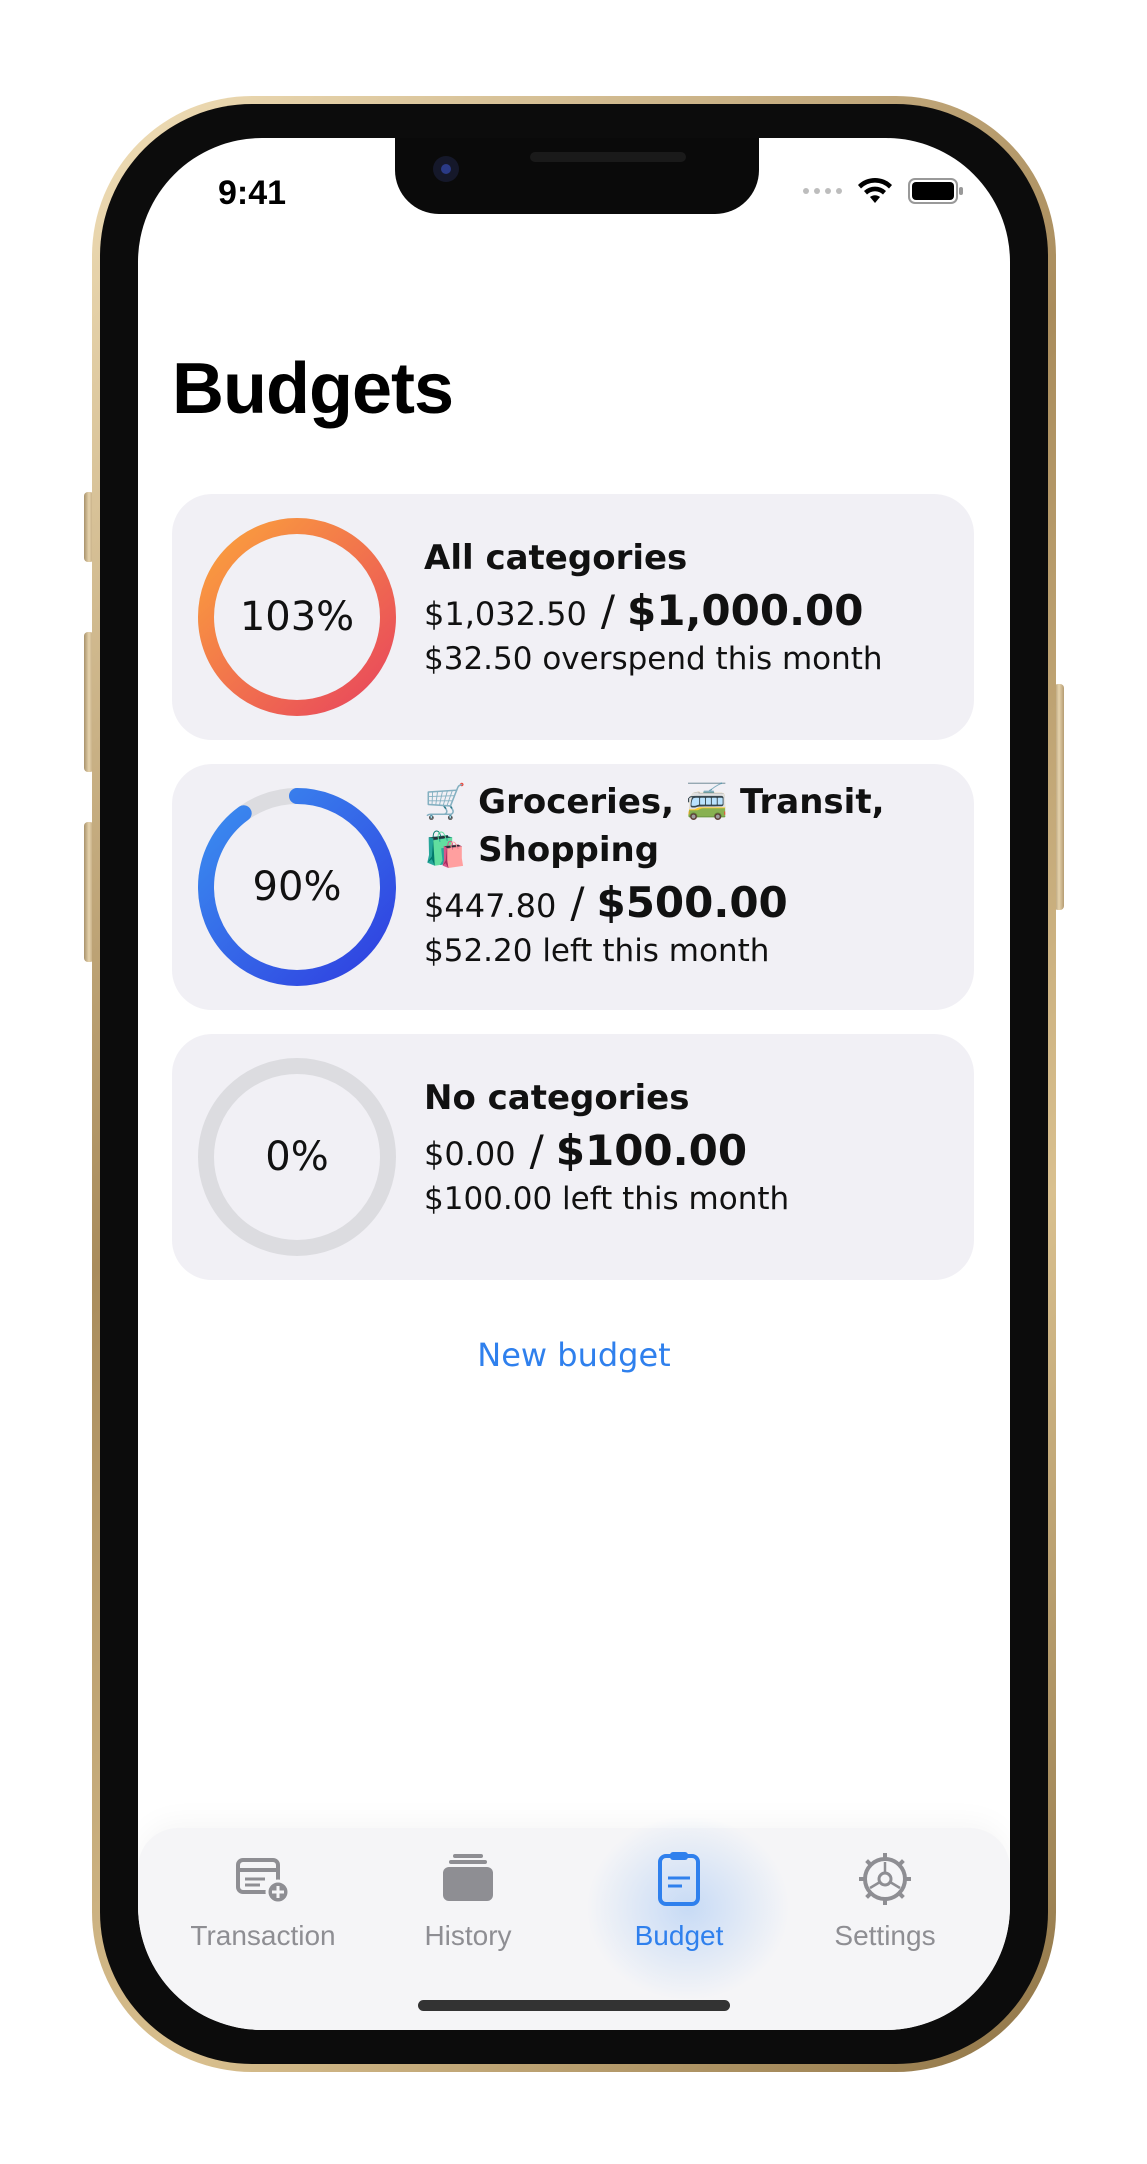 The width and height of the screenshot is (1147, 2164). I want to click on tab-transaction: Transaction, so click(263, 1913).